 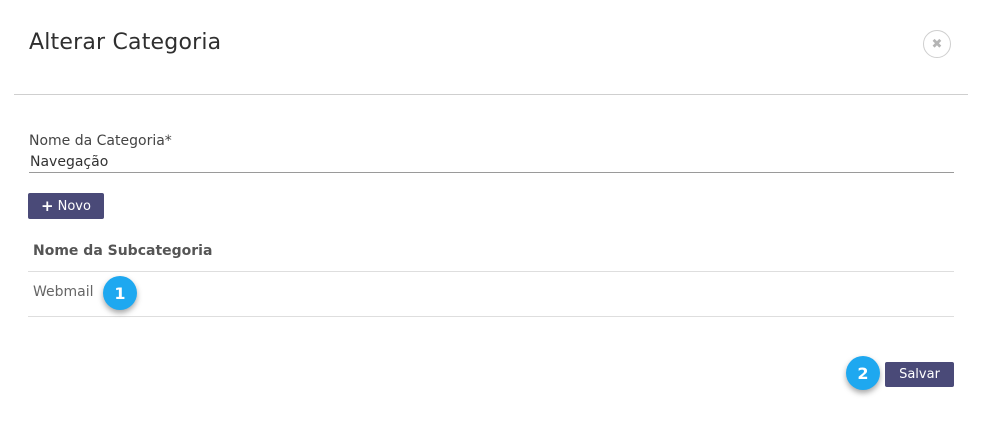 What do you see at coordinates (123, 251) in the screenshot?
I see `subcategory-column-header: Nome da Subcategoria` at bounding box center [123, 251].